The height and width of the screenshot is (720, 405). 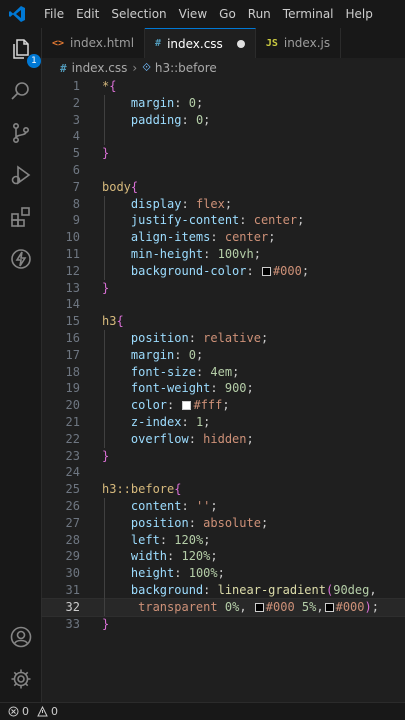 I want to click on code-line: 4, so click(x=223, y=136).